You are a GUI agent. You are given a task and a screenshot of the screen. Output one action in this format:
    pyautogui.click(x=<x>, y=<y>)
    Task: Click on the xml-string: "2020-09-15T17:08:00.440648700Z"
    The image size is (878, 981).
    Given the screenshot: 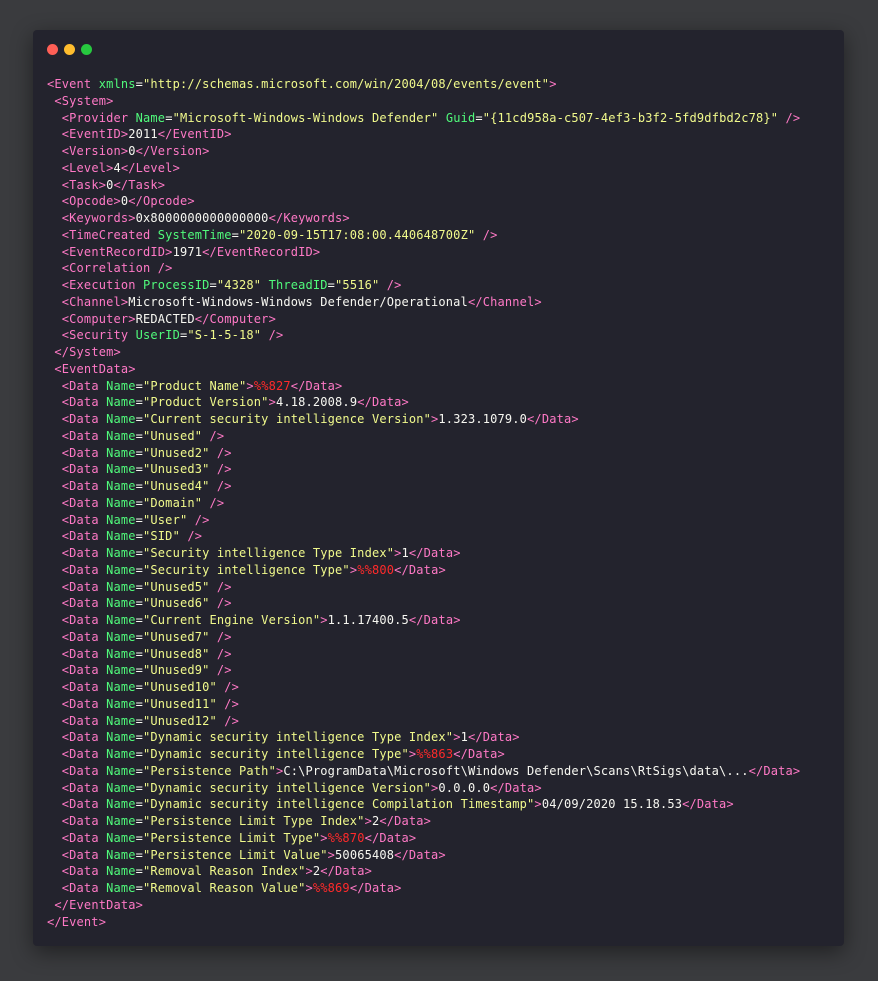 What is the action you would take?
    pyautogui.click(x=357, y=234)
    